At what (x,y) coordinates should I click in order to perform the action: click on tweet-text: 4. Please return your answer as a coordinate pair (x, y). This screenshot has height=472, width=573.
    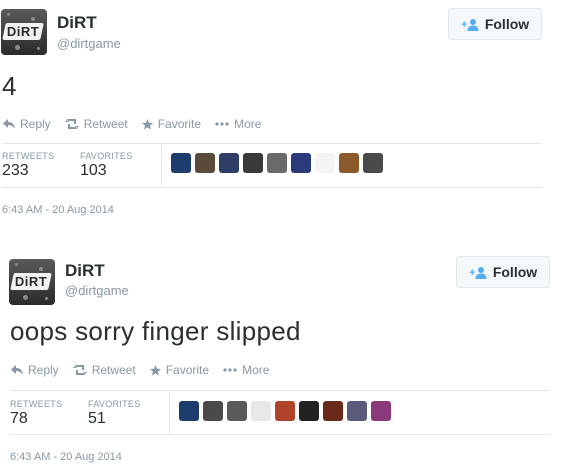
    Looking at the image, I should click on (9, 86).